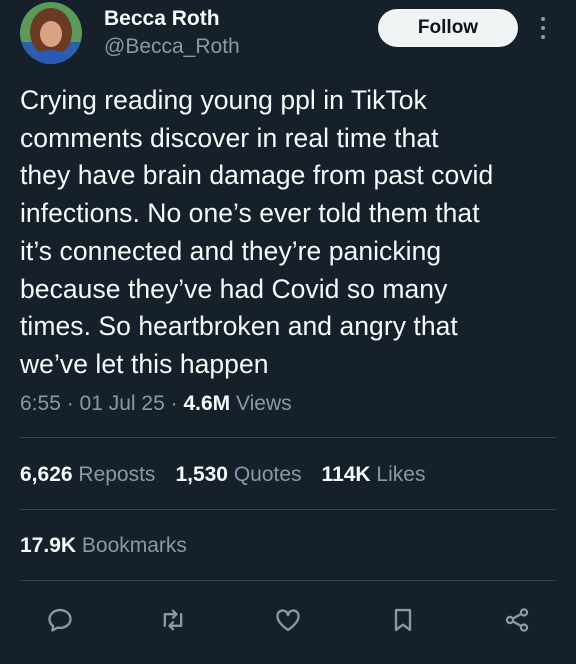 The image size is (576, 664). Describe the element at coordinates (40, 403) in the screenshot. I see `tweet-time: 6:55` at that location.